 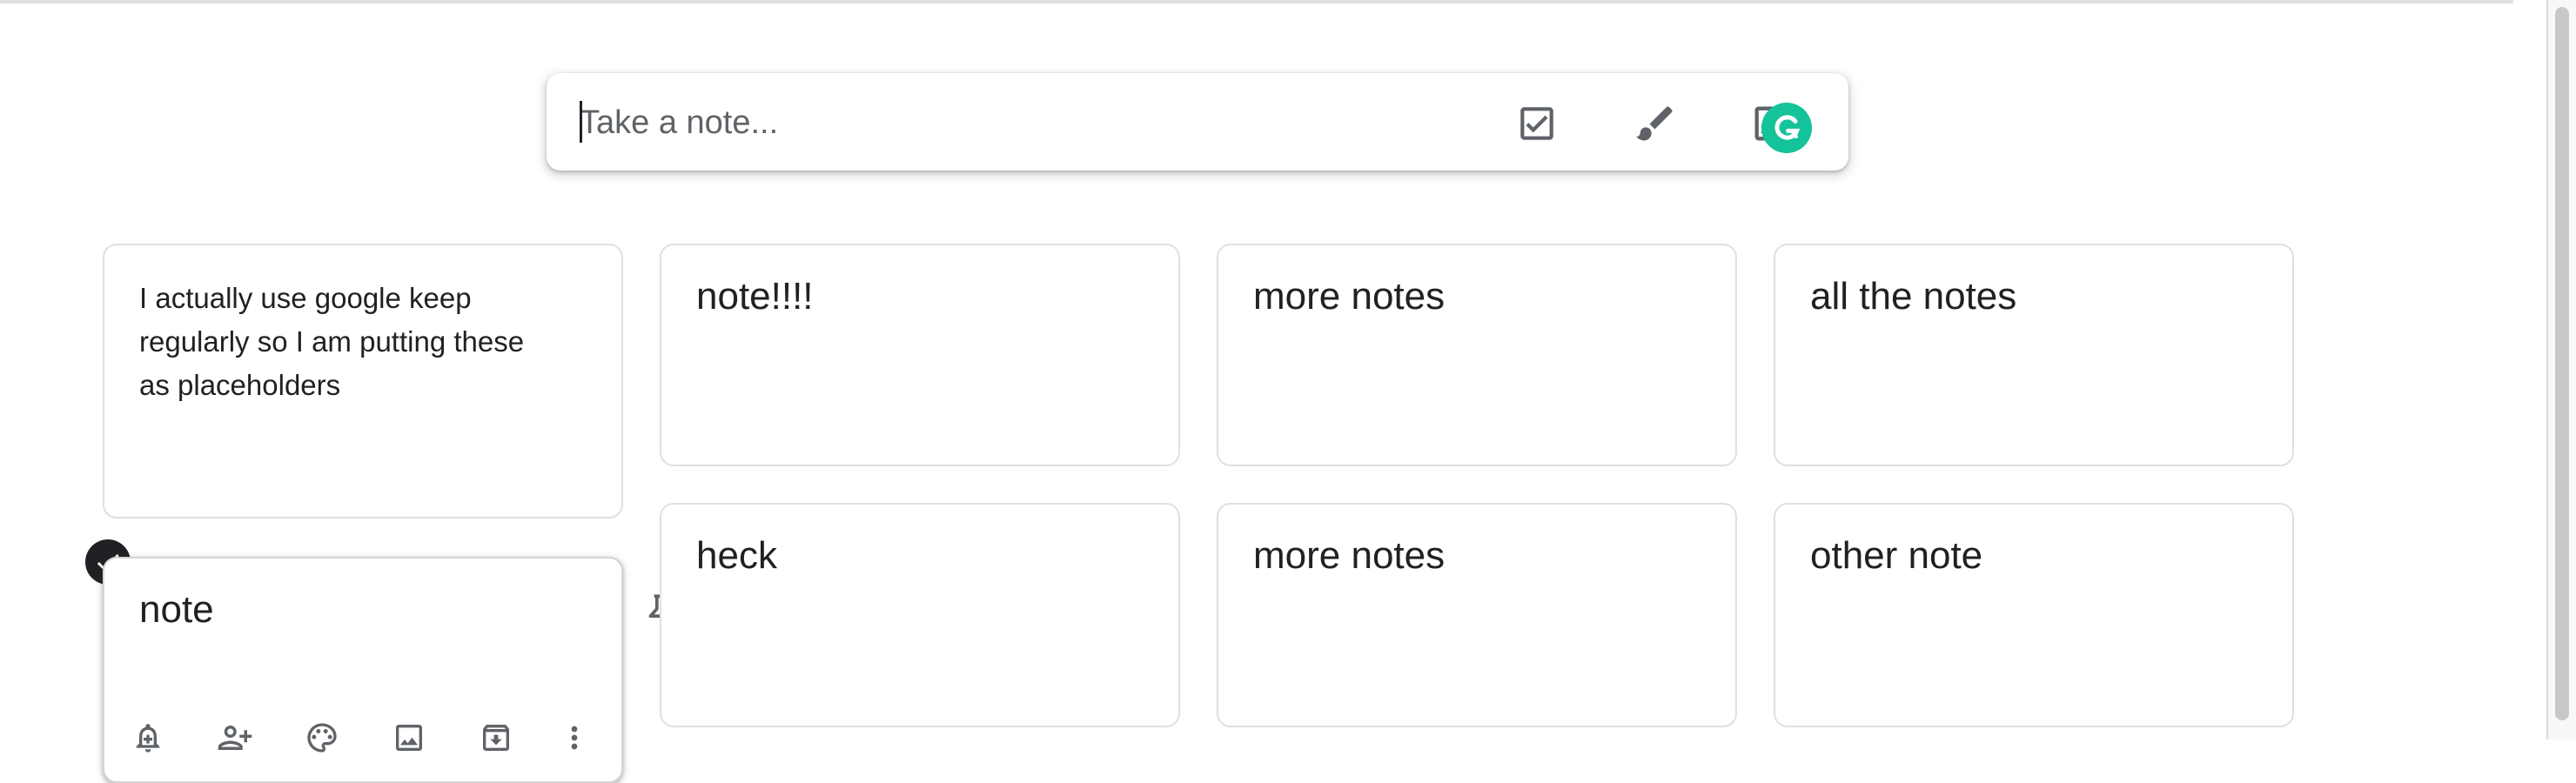 What do you see at coordinates (920, 615) in the screenshot?
I see `note-card: heck` at bounding box center [920, 615].